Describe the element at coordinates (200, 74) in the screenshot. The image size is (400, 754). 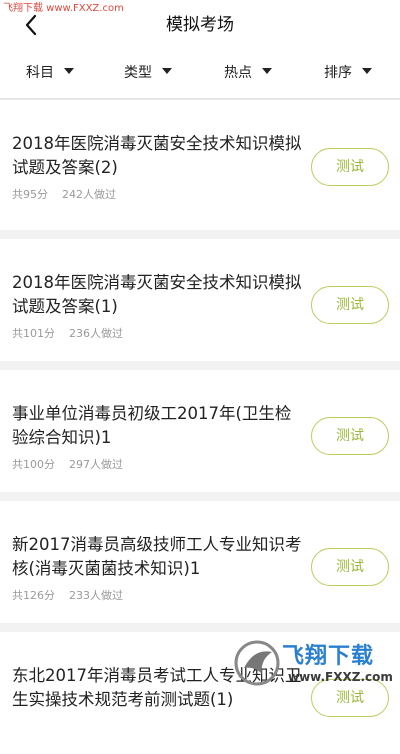
I see `filter-bar: 科目 类型 热点 排序` at that location.